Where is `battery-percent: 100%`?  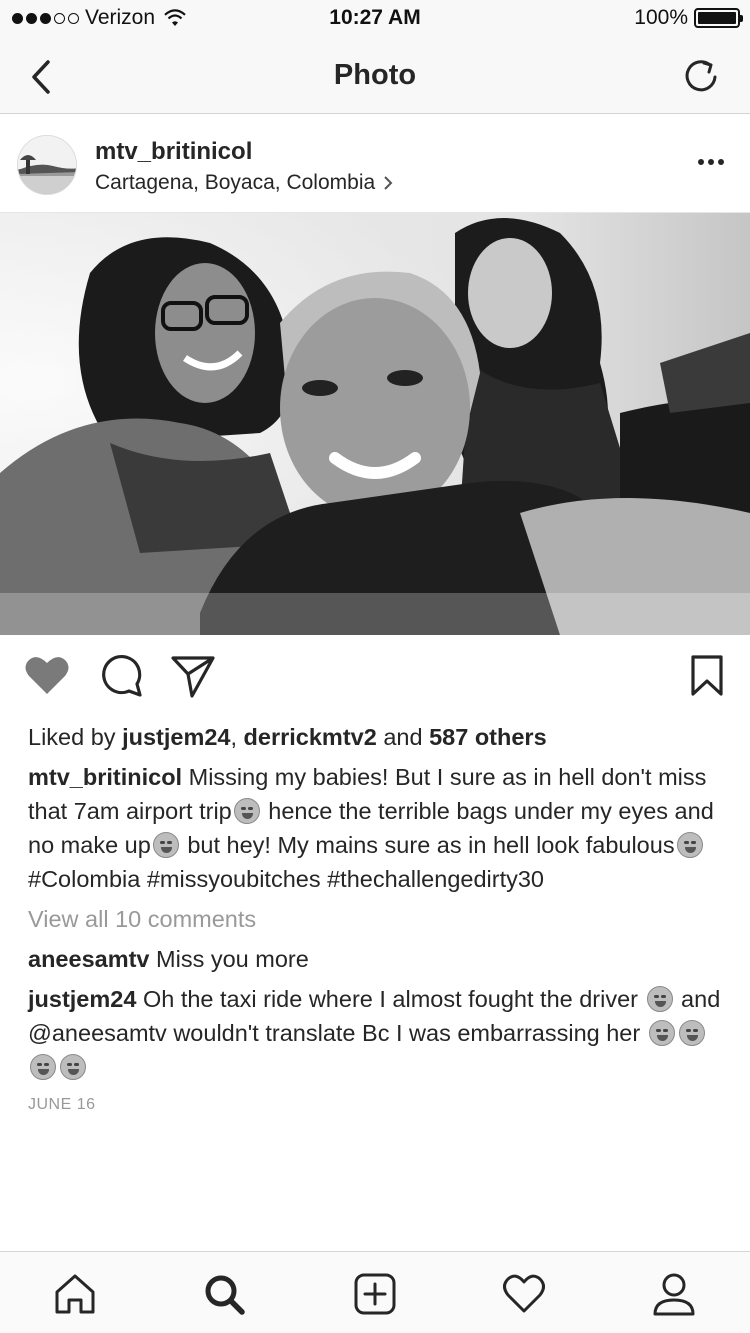 battery-percent: 100% is located at coordinates (661, 17).